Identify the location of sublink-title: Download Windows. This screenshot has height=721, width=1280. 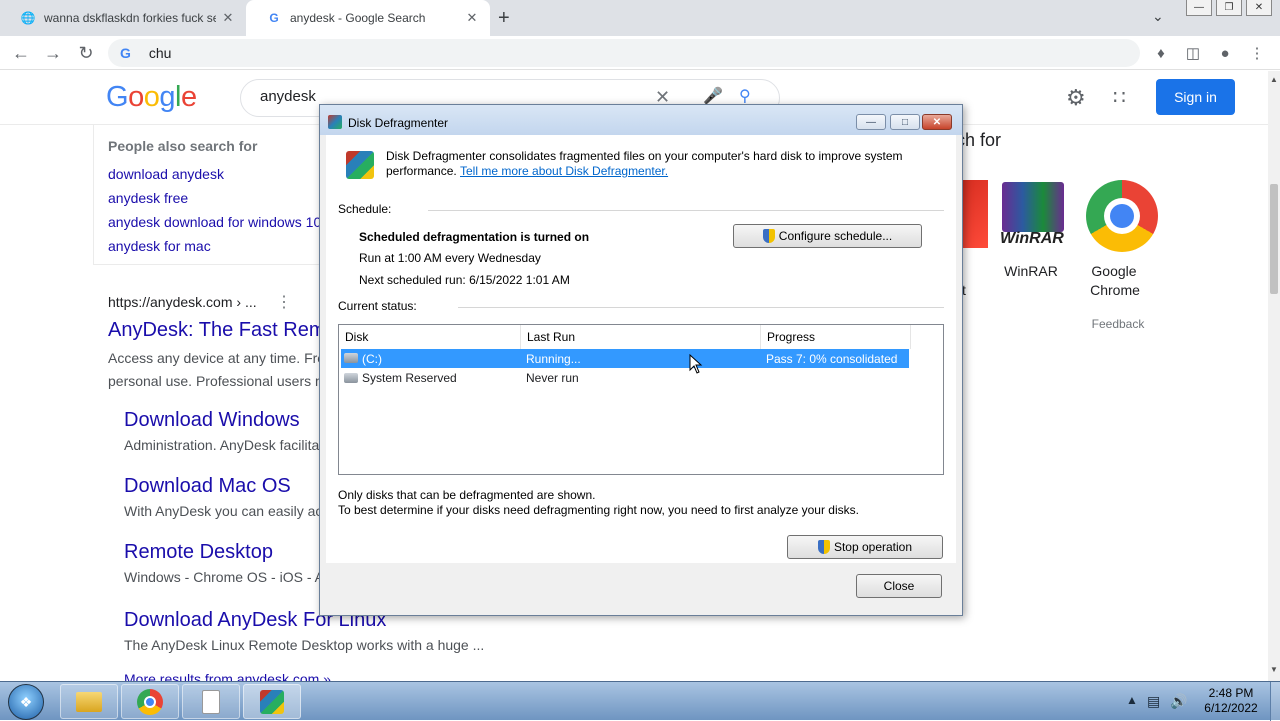
(212, 420).